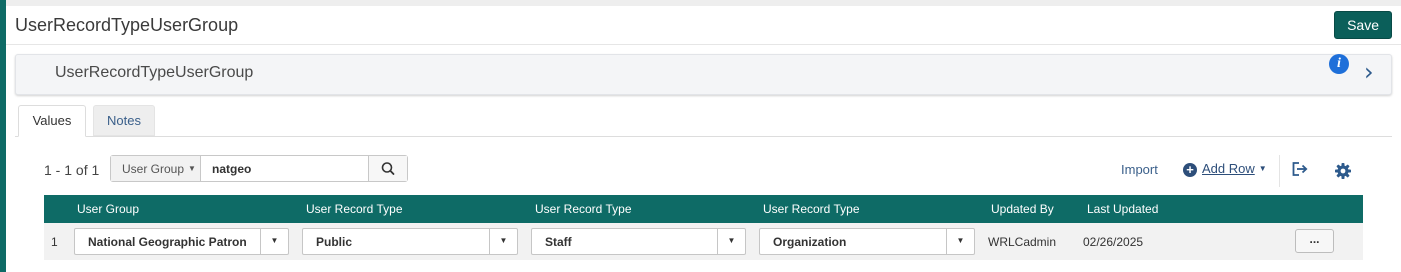 The height and width of the screenshot is (272, 1401). I want to click on search-filter-dropdown: User Group ▼, so click(156, 168).